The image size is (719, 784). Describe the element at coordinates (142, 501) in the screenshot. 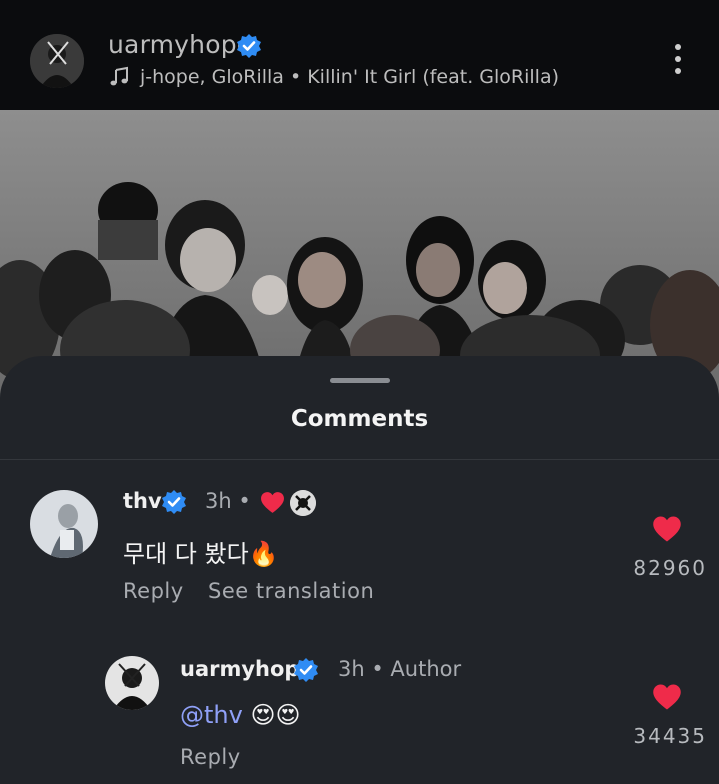

I see `commenter-username: thv` at that location.